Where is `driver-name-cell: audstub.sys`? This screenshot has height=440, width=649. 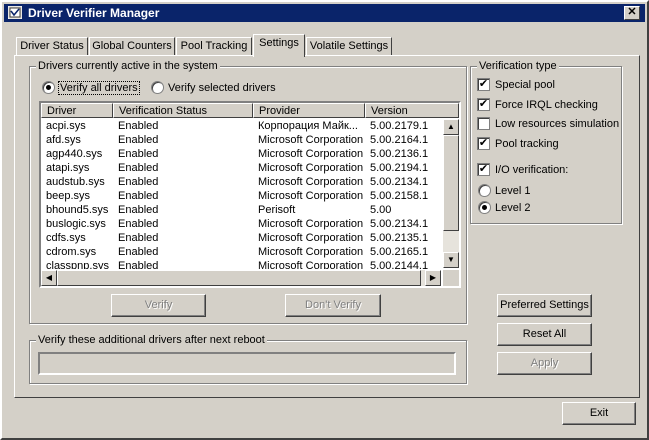 driver-name-cell: audstub.sys is located at coordinates (75, 182).